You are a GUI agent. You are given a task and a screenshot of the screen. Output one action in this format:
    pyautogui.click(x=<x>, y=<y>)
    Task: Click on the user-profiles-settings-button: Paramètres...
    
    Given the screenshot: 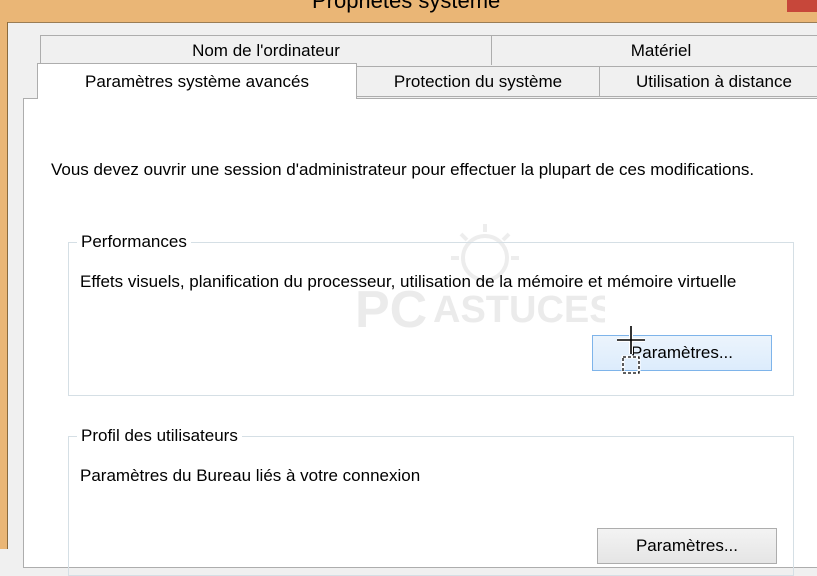 What is the action you would take?
    pyautogui.click(x=687, y=546)
    